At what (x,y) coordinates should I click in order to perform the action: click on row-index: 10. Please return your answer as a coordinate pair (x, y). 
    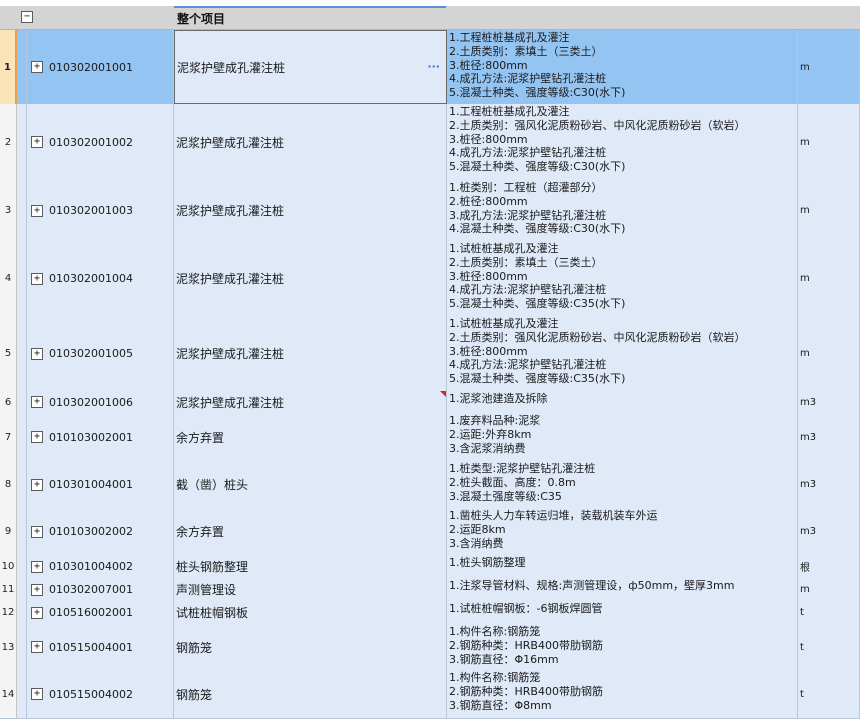
    Looking at the image, I should click on (8, 566).